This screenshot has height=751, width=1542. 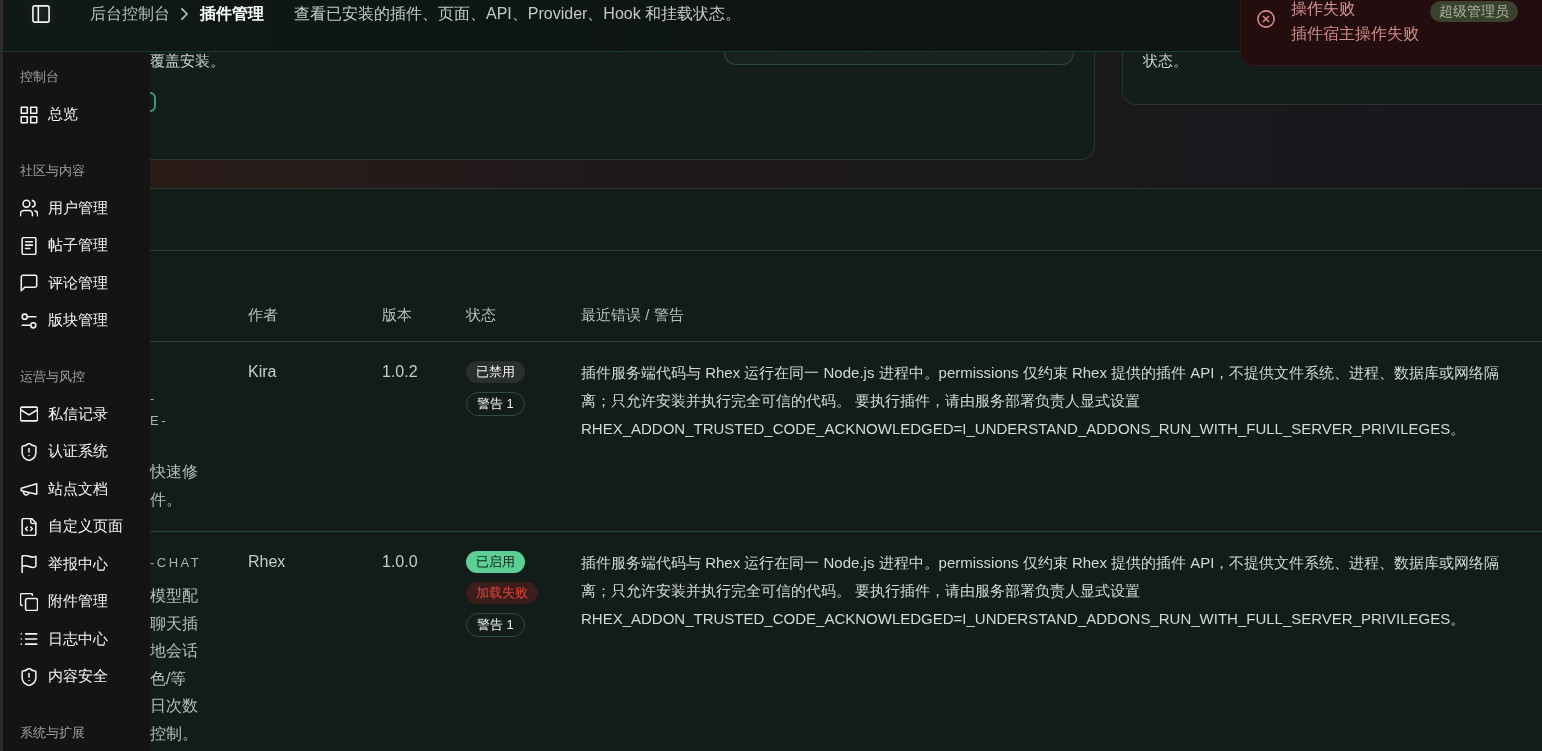 I want to click on plugin-slug: - E-, so click(x=159, y=410).